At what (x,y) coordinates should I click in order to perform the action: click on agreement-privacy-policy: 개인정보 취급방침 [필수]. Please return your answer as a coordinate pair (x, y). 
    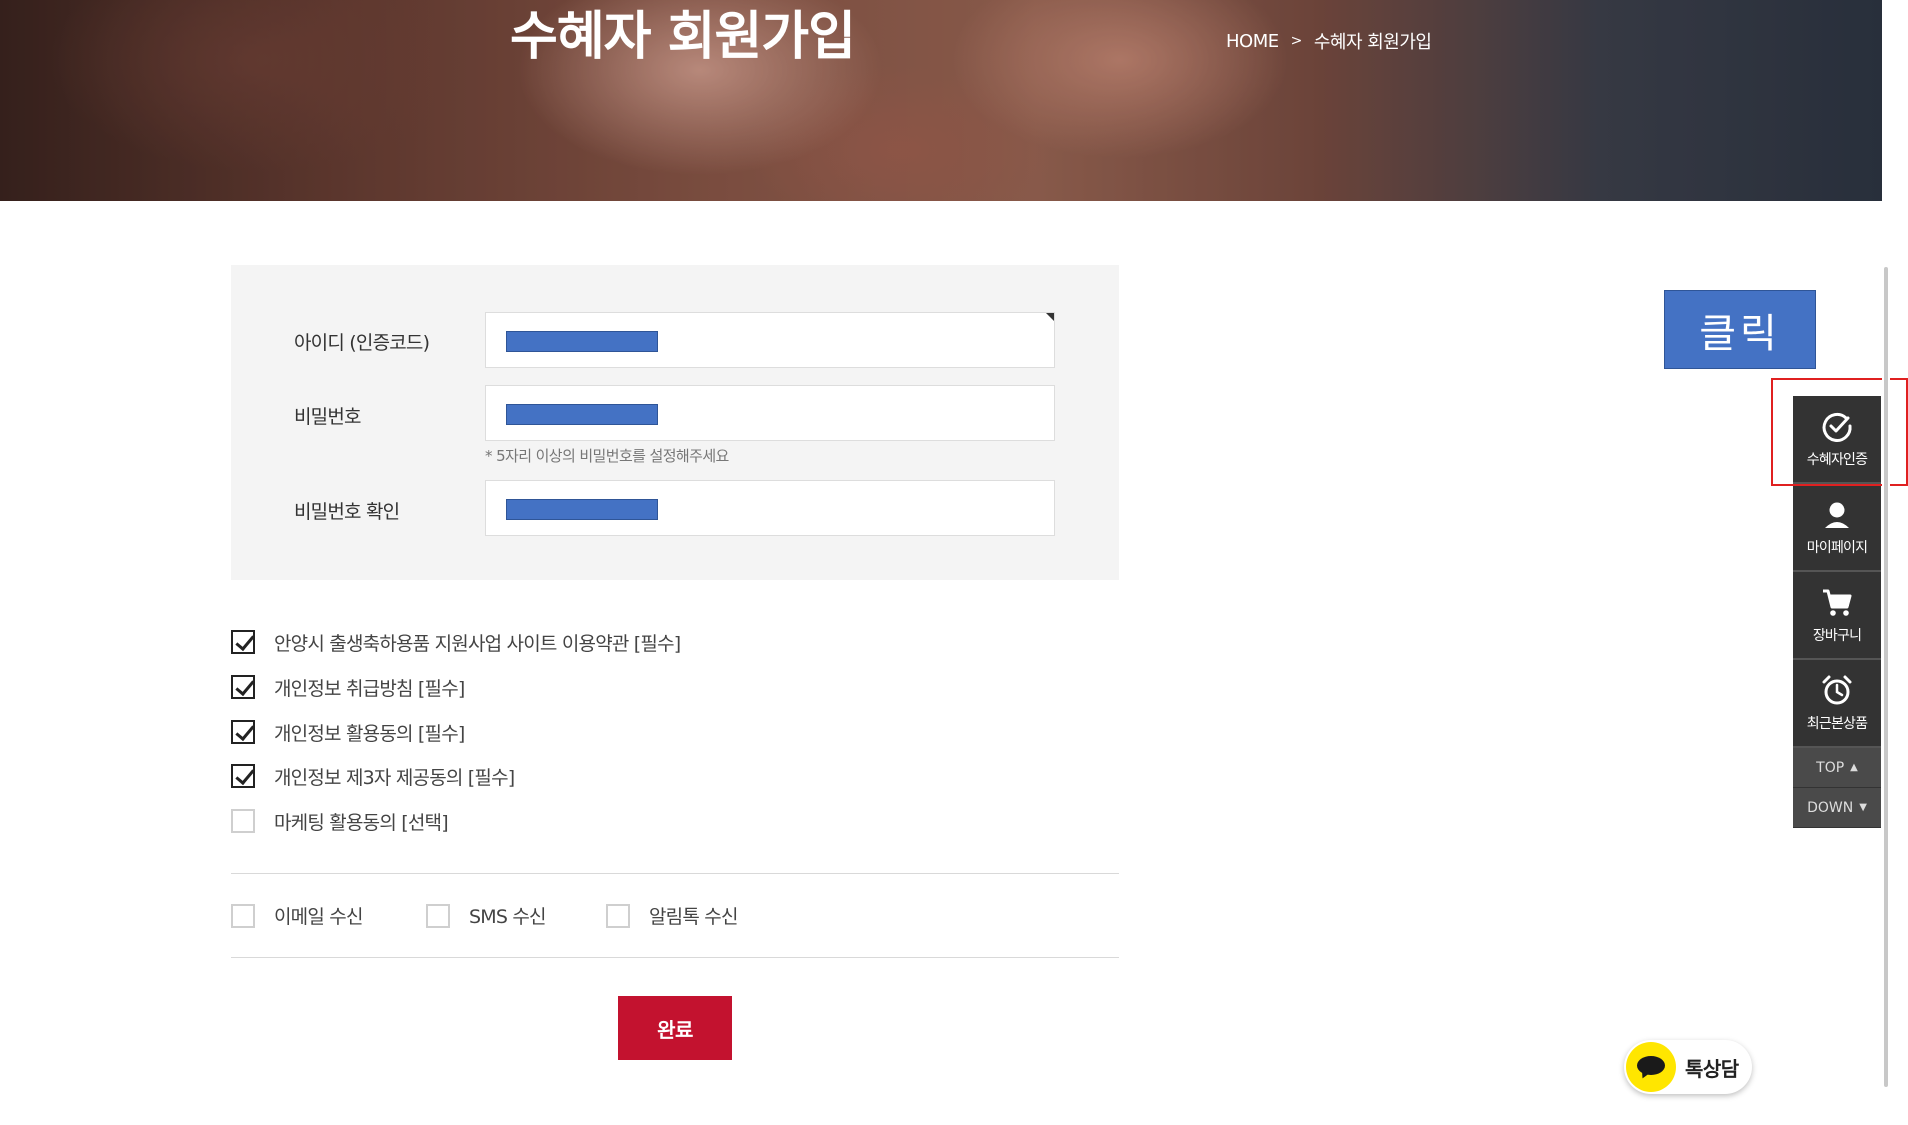
    Looking at the image, I should click on (348, 687).